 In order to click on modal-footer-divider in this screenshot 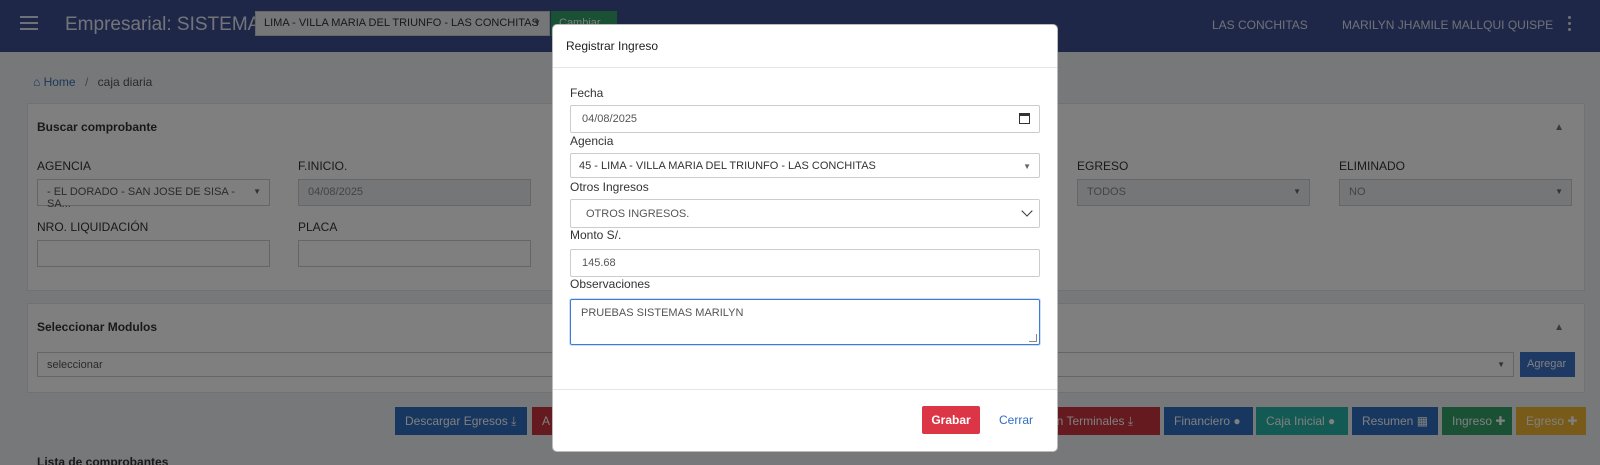, I will do `click(805, 389)`.